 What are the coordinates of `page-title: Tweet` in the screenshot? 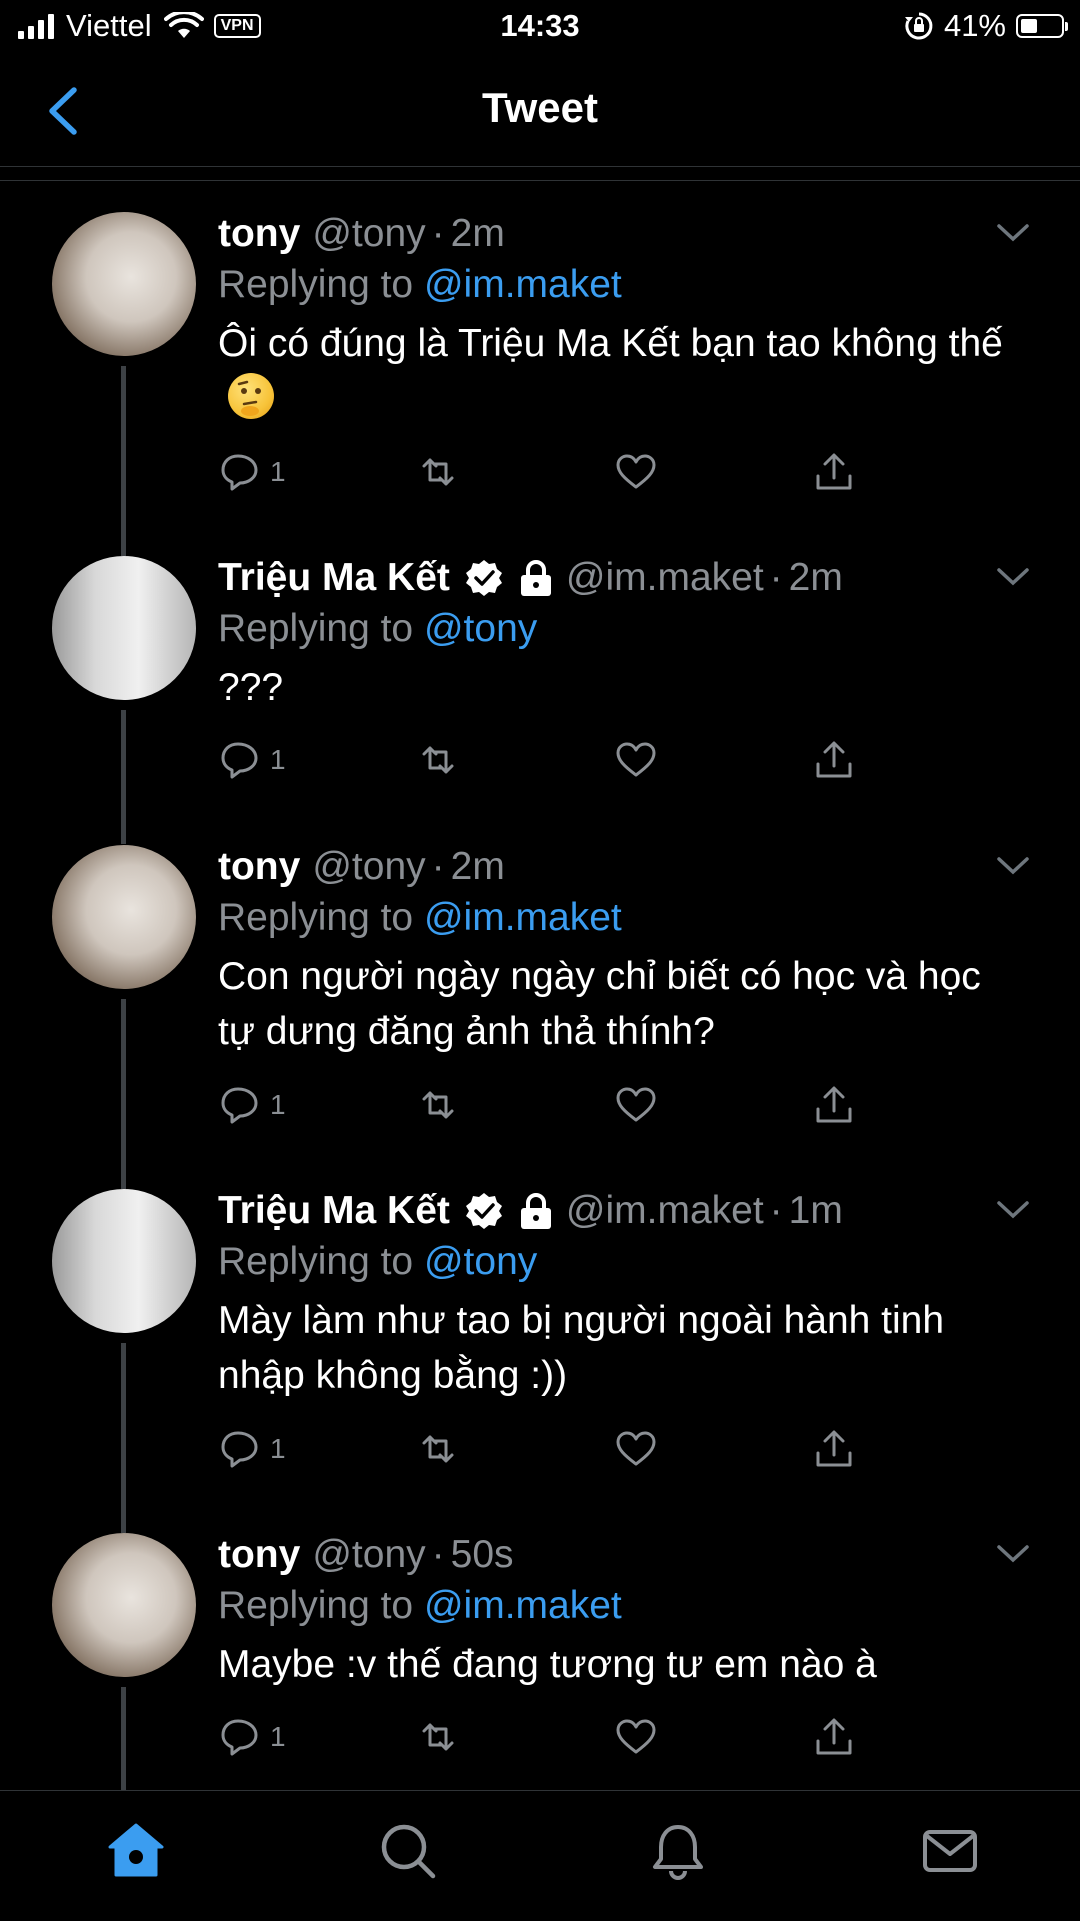 It's located at (540, 107).